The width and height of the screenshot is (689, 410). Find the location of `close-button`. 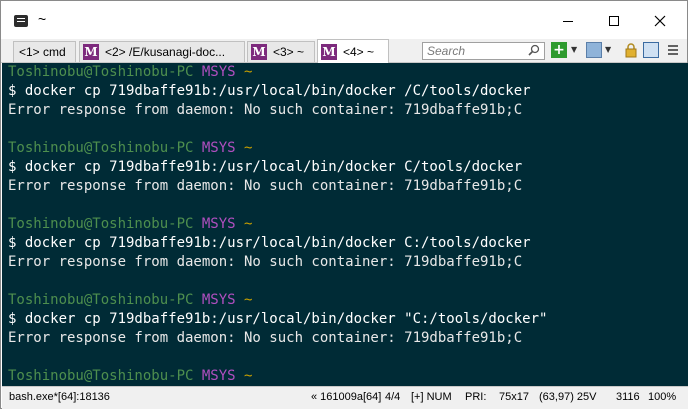

close-button is located at coordinates (660, 21).